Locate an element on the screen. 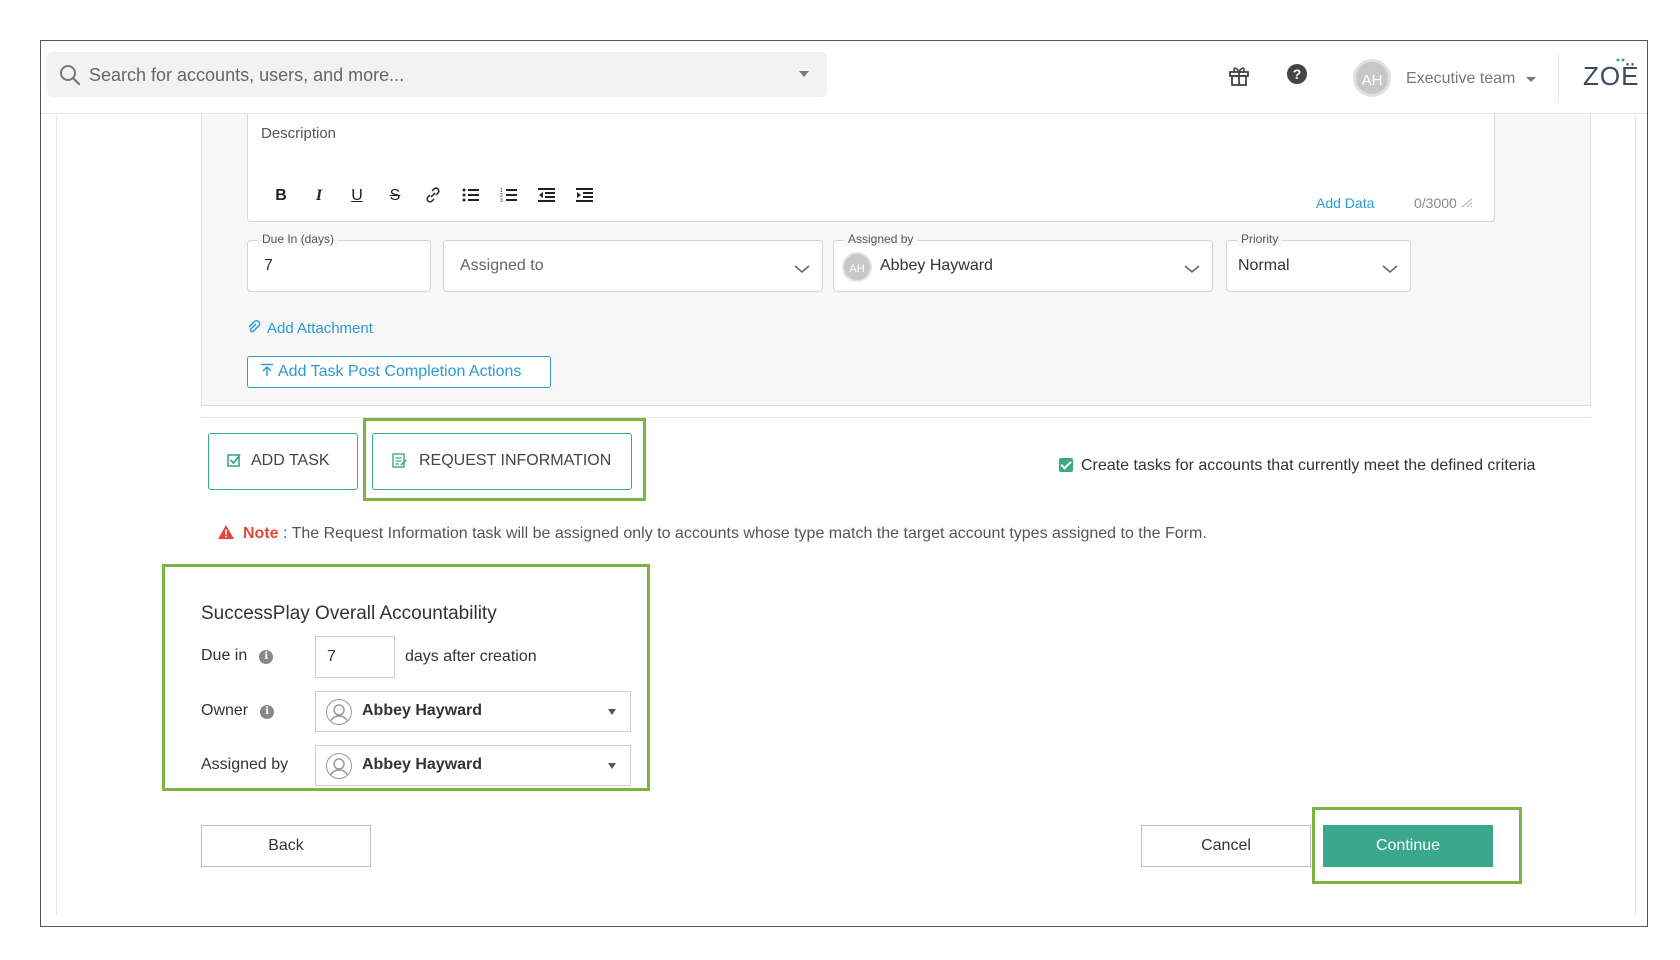 This screenshot has width=1680, height=960. cancel-button: Cancel is located at coordinates (1226, 846).